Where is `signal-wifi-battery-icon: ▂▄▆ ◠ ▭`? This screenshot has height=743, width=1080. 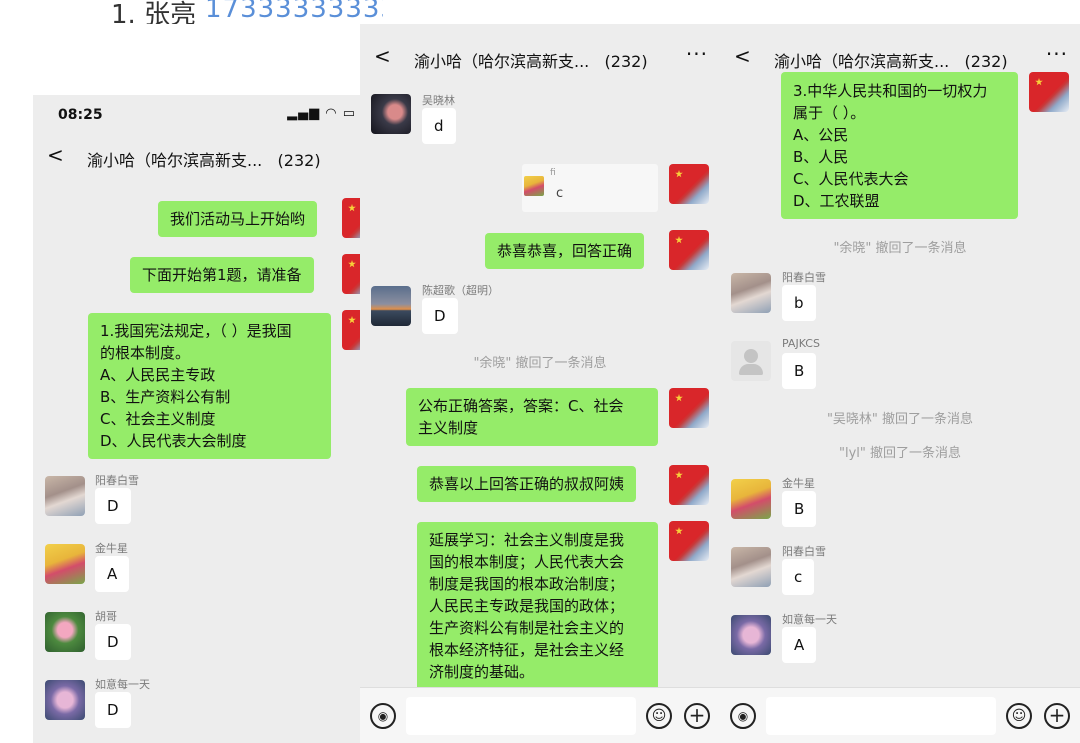 signal-wifi-battery-icon: ▂▄▆ ◠ ▭ is located at coordinates (321, 113).